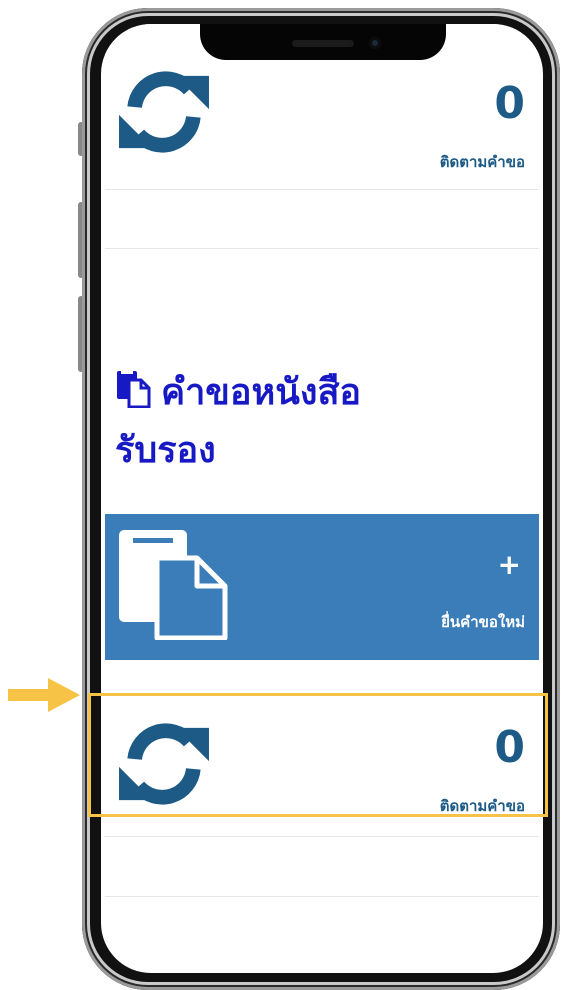 This screenshot has width=565, height=990. I want to click on front-camera, so click(375, 43).